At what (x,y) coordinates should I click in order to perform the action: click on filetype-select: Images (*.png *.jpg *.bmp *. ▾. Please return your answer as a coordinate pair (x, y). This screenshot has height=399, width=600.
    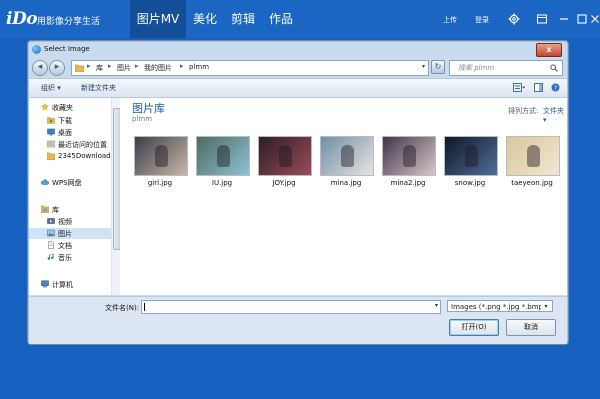
    Looking at the image, I should click on (500, 306).